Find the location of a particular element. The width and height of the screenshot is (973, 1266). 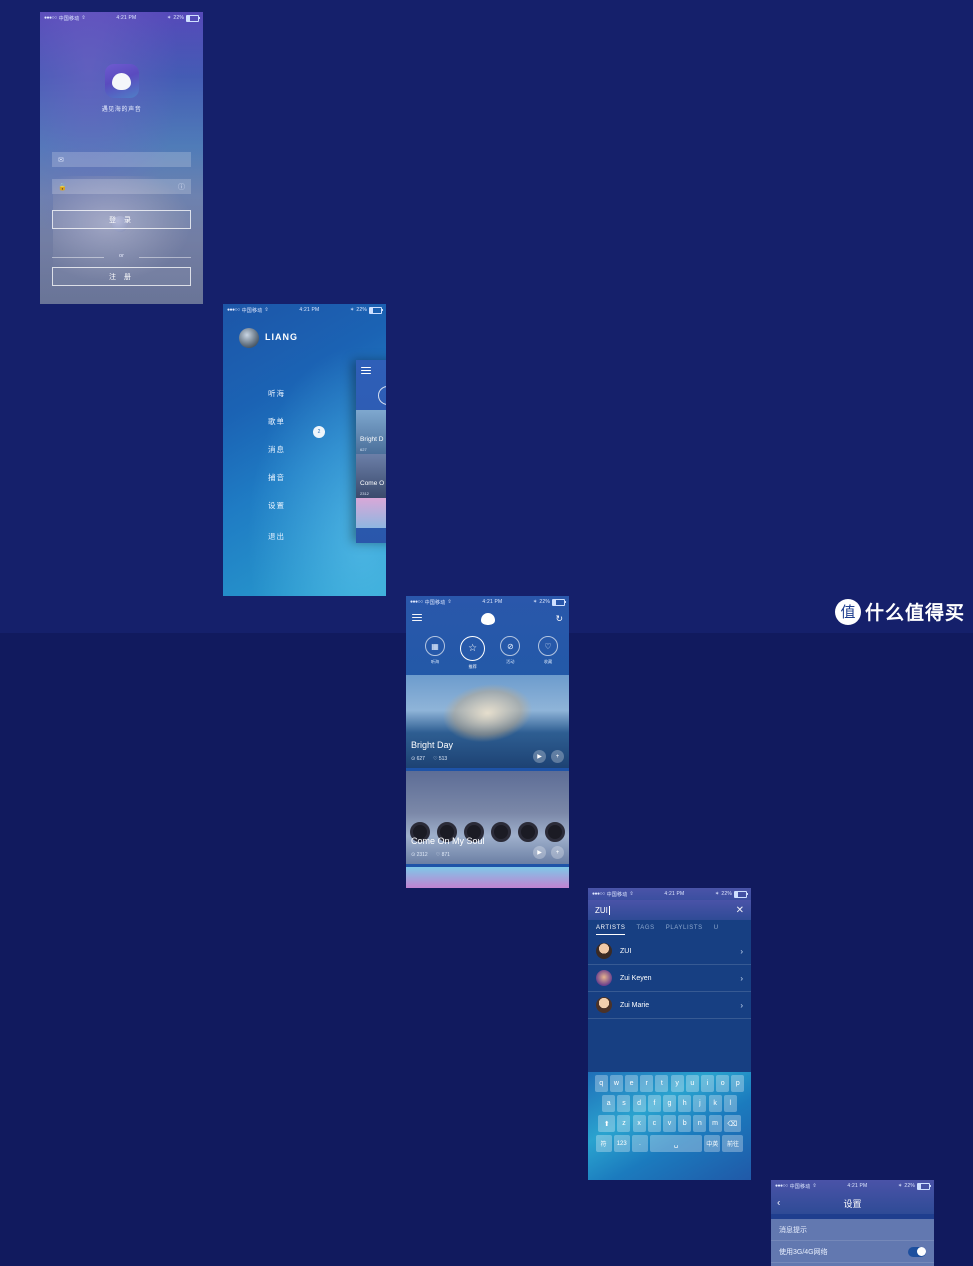

peek-card-2: Come O 2312 is located at coordinates (371, 476).